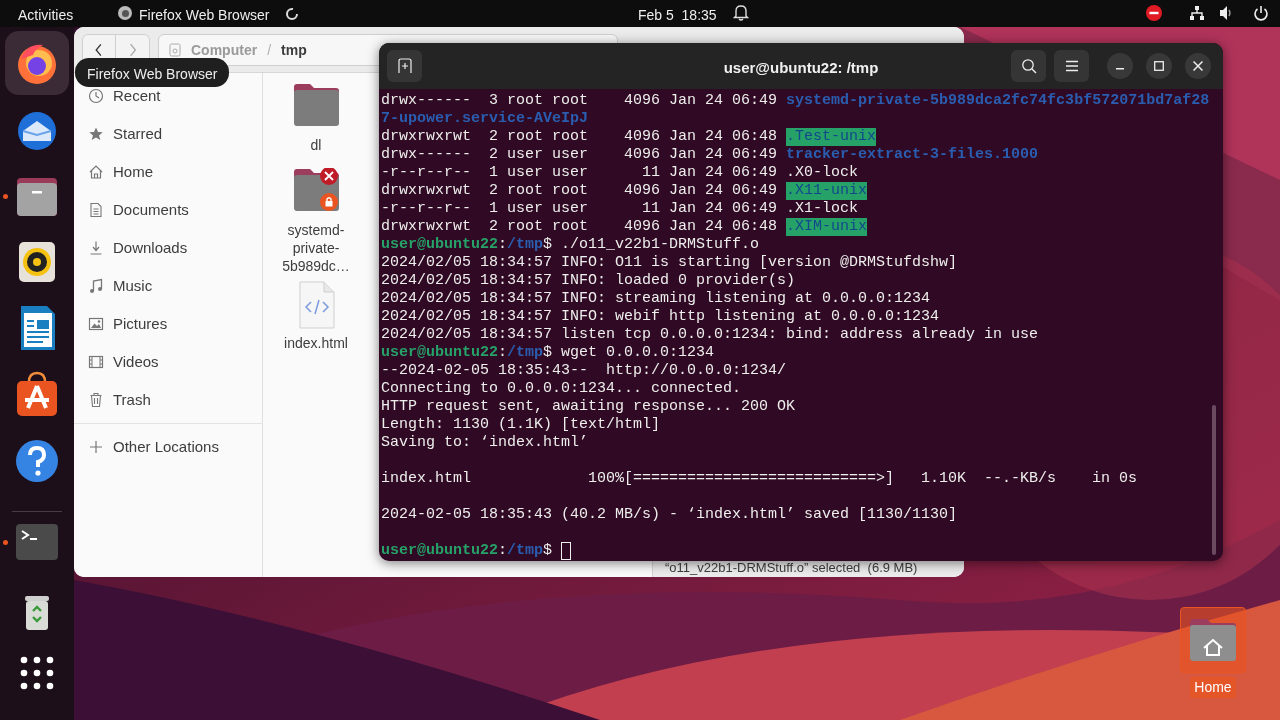 This screenshot has width=1280, height=720. What do you see at coordinates (561, 389) in the screenshot?
I see `terminal-text: Connecting to 0.0.0.0:1234... connected.` at bounding box center [561, 389].